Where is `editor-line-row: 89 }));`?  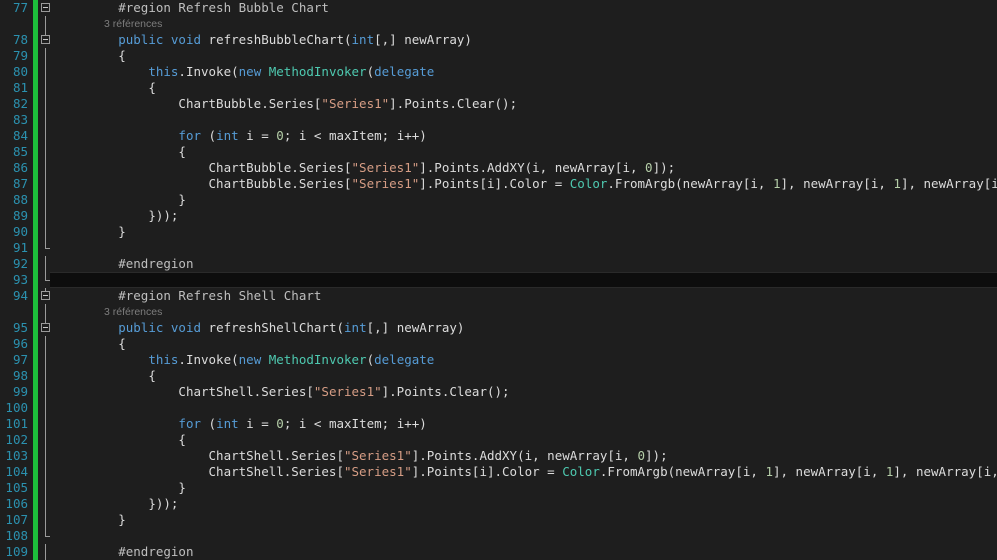
editor-line-row: 89 })); is located at coordinates (498, 216).